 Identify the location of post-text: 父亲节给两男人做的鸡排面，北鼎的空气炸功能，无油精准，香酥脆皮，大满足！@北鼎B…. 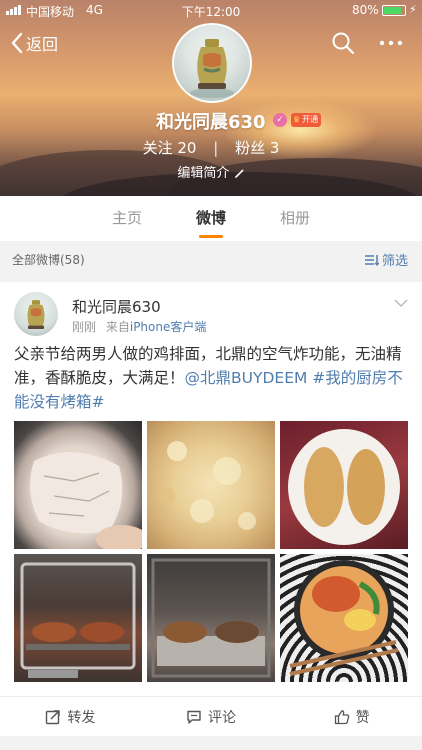
(213, 378).